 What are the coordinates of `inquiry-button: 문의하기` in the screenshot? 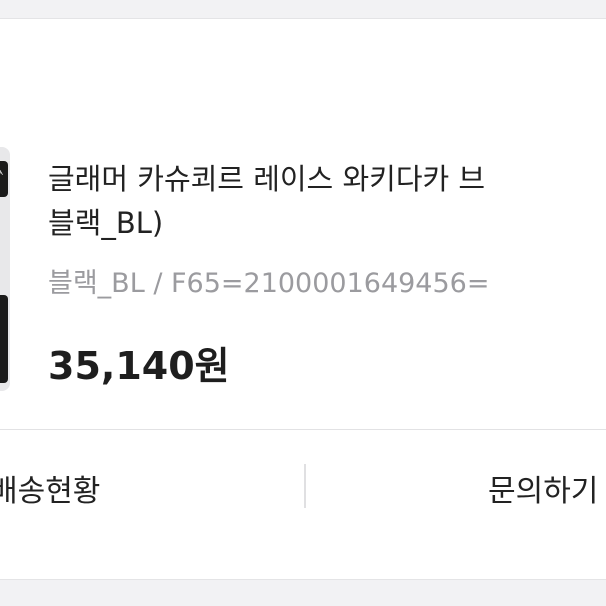 It's located at (543, 491).